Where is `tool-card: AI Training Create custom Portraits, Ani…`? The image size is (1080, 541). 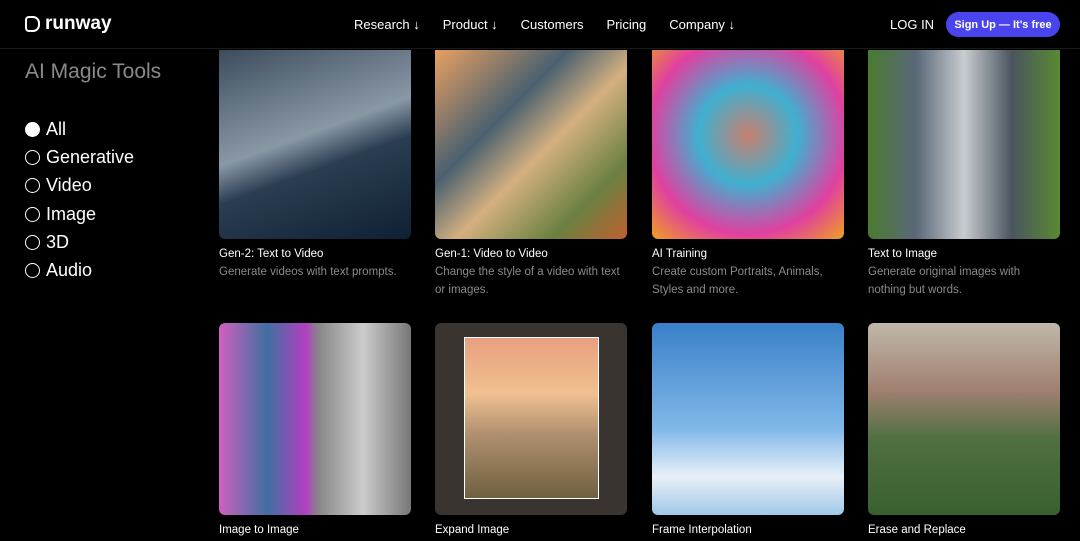 tool-card: AI Training Create custom Portraits, Ani… is located at coordinates (748, 174).